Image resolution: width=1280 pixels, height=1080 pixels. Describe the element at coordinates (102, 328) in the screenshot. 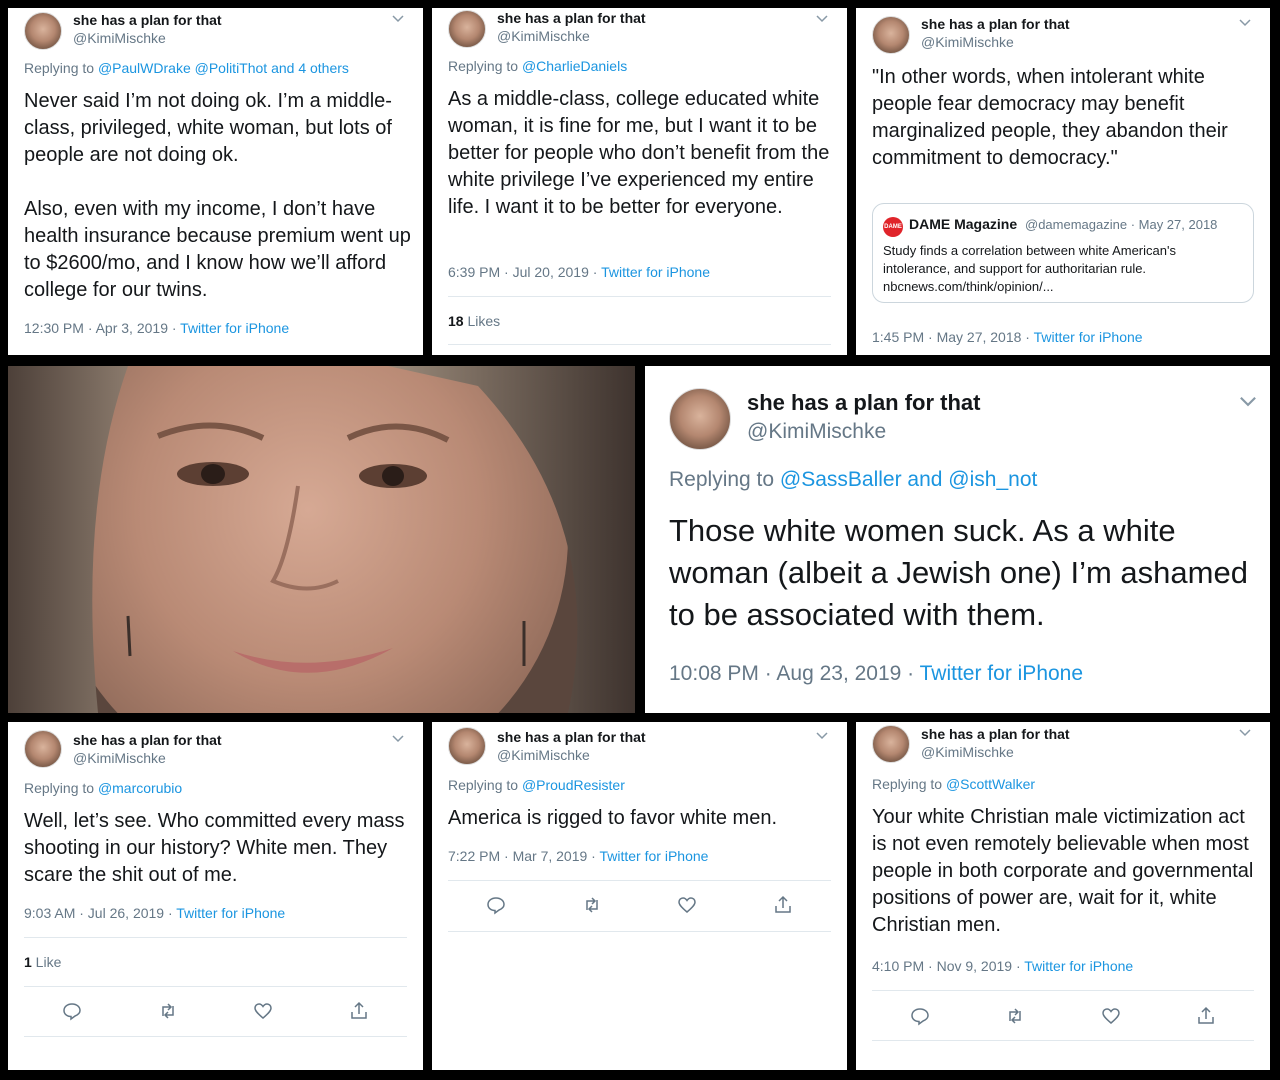

I see `timestamp: 12:30 PM · Apr 3, 2019 ·` at that location.